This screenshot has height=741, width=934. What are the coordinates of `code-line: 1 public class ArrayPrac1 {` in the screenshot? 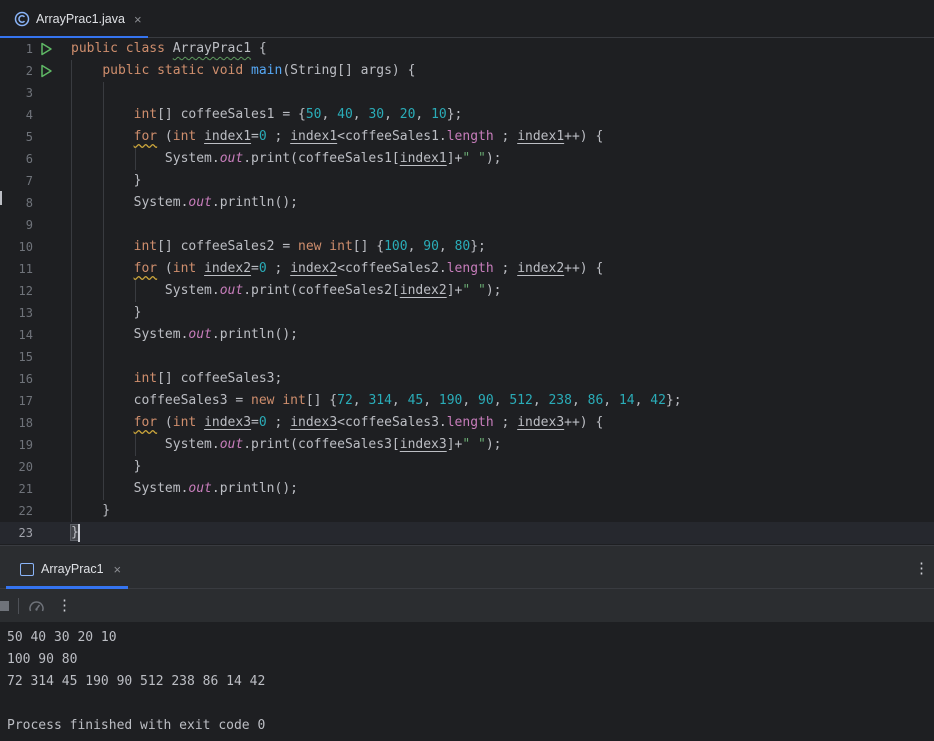 It's located at (467, 49).